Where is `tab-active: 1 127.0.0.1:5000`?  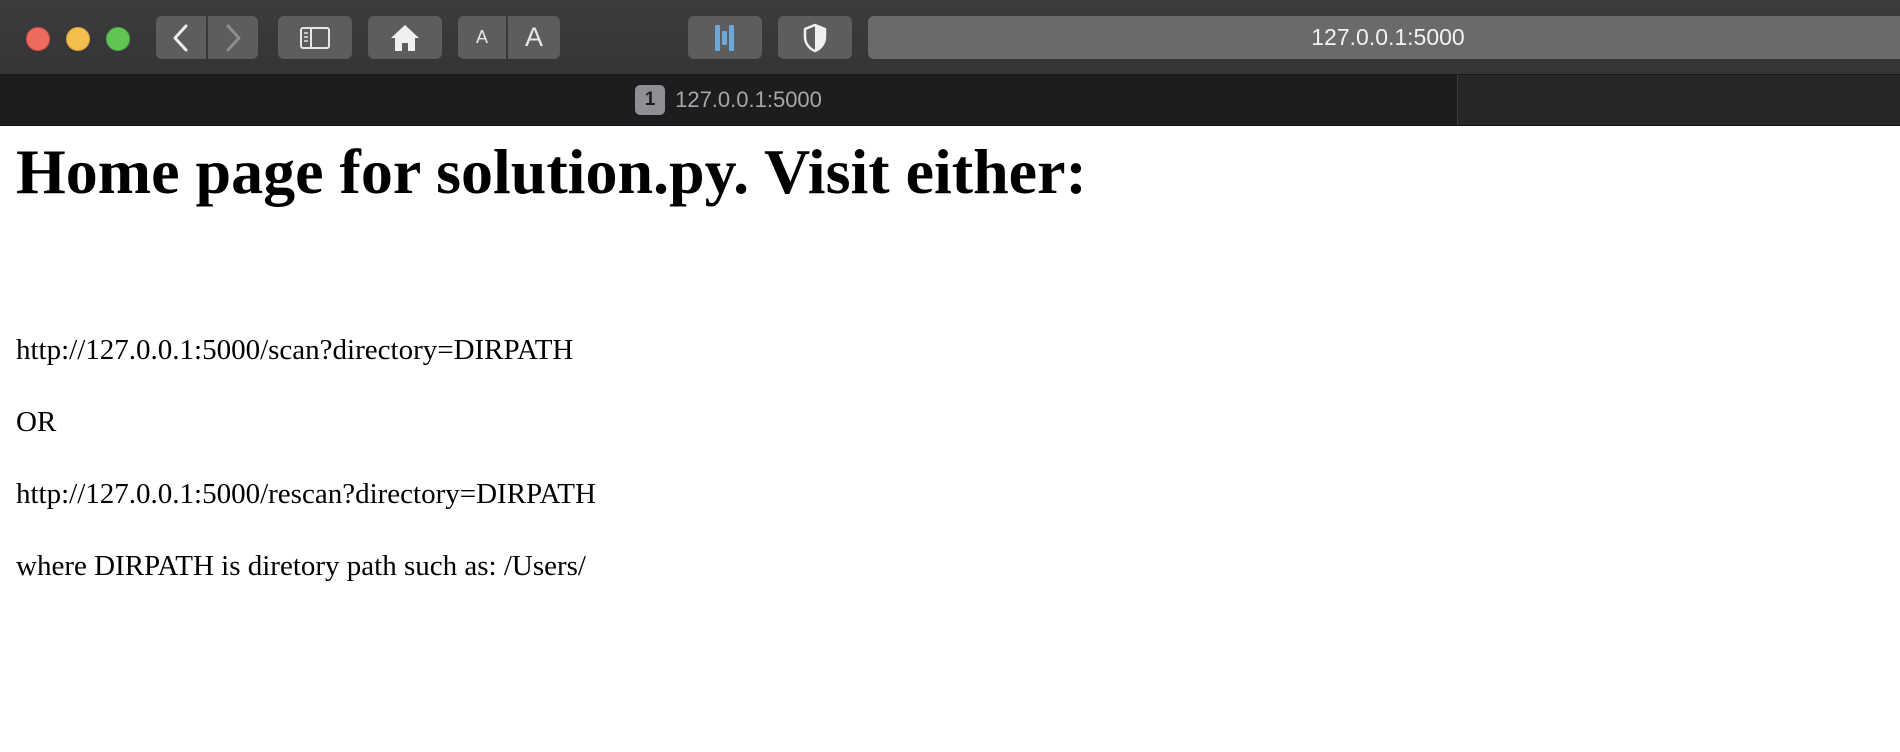
tab-active: 1 127.0.0.1:5000 is located at coordinates (729, 100).